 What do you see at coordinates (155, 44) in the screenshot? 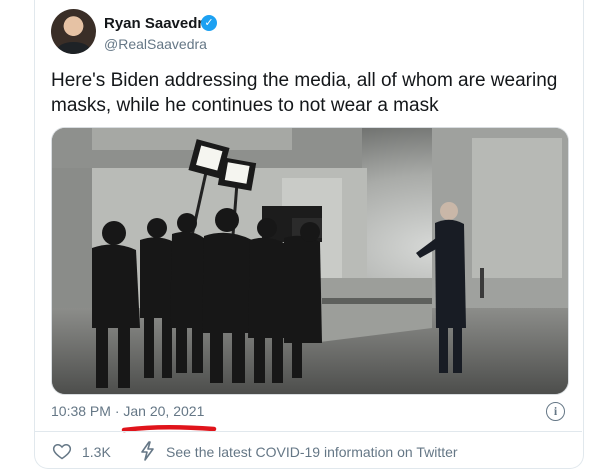
I see `author-handle: @RealSaavedra` at bounding box center [155, 44].